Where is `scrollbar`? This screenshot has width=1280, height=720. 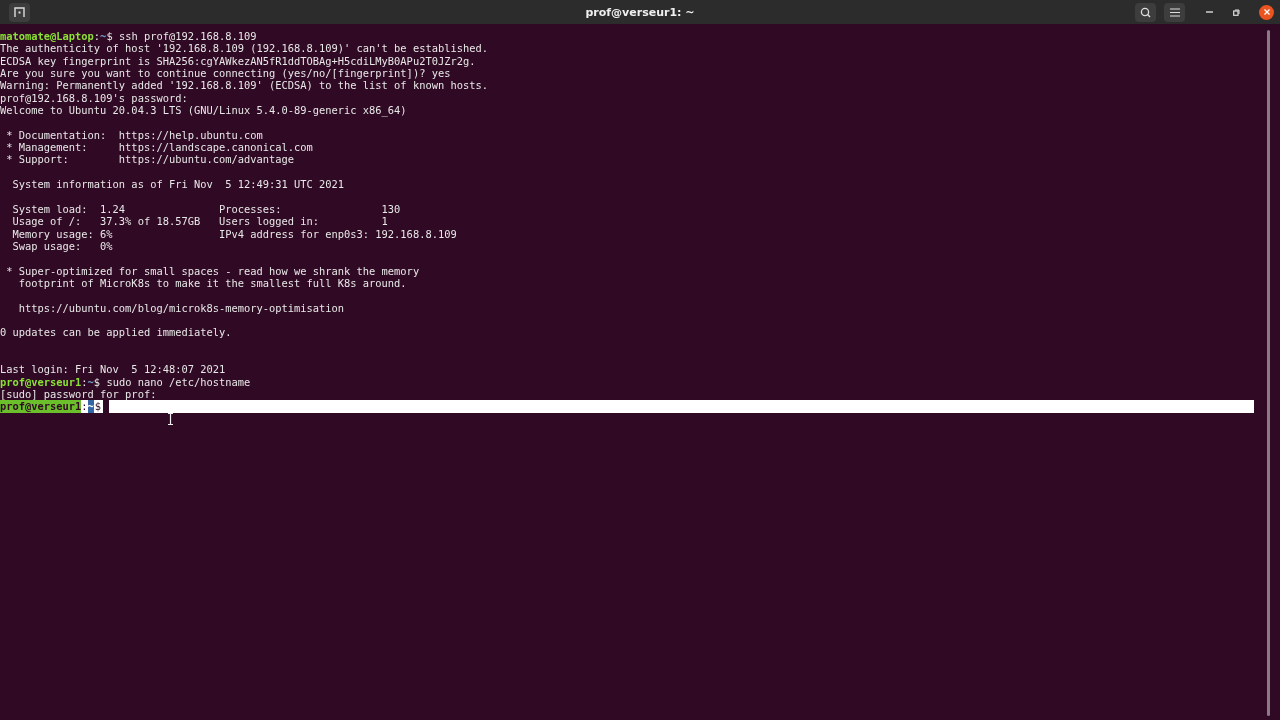
scrollbar is located at coordinates (1268, 373).